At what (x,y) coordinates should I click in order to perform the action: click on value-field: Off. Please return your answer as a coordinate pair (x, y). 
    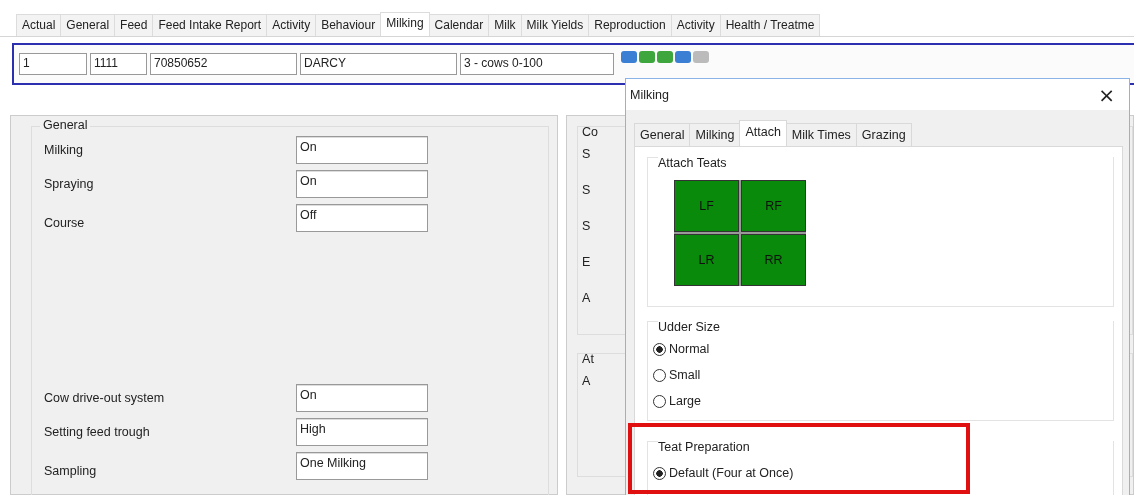
    Looking at the image, I should click on (362, 218).